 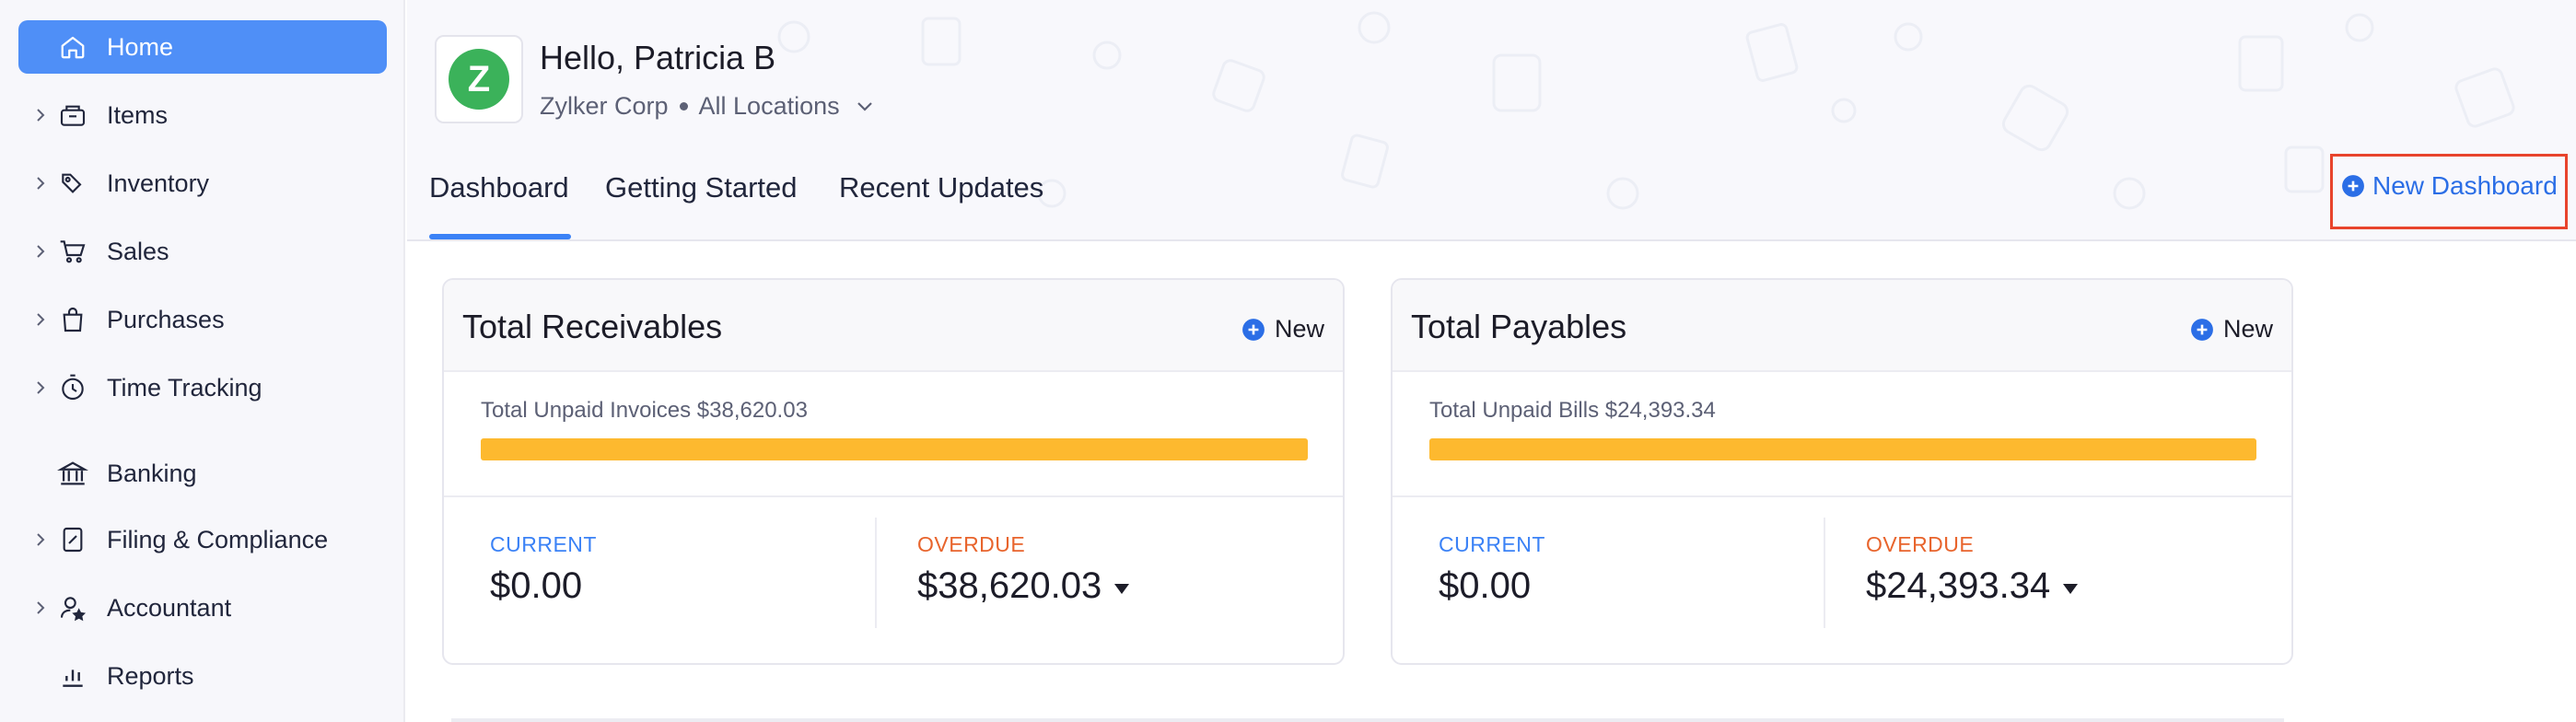 I want to click on next-section-edge, so click(x=1368, y=720).